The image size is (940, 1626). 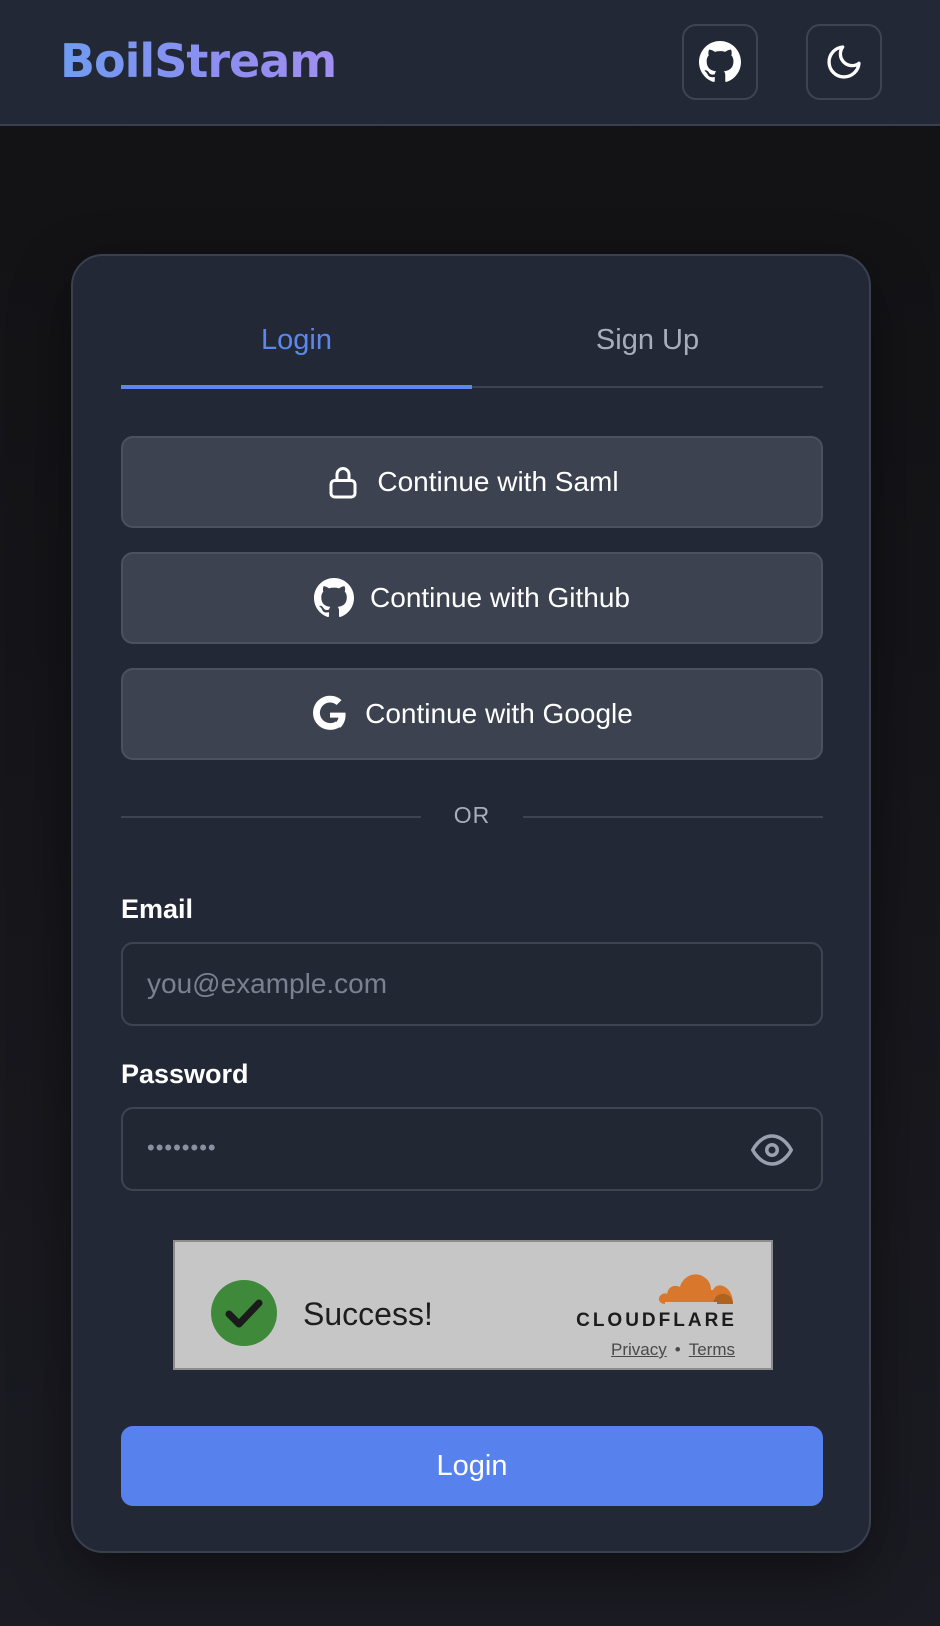 I want to click on tab-sign-up: Sign Up, so click(x=647, y=351).